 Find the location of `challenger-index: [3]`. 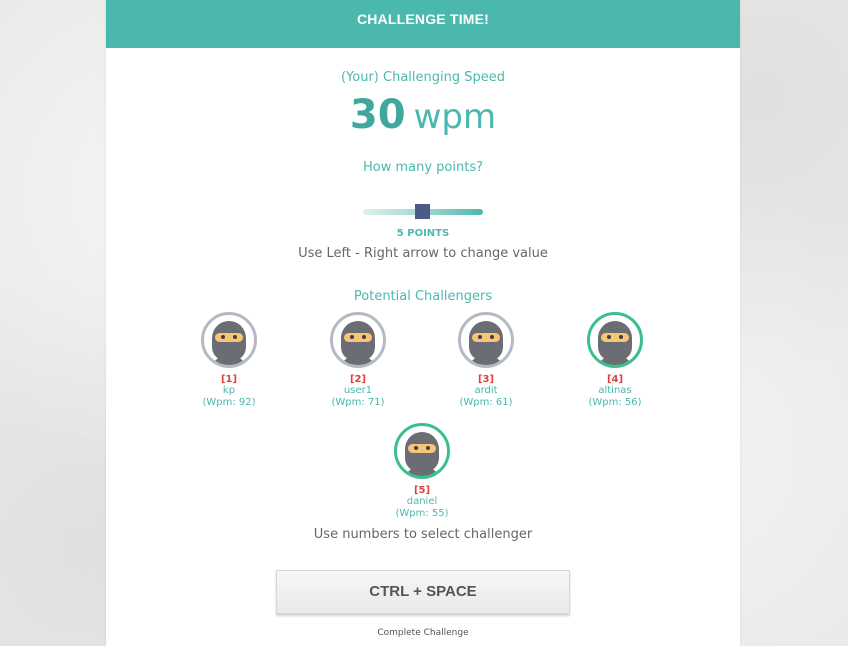

challenger-index: [3] is located at coordinates (486, 379).